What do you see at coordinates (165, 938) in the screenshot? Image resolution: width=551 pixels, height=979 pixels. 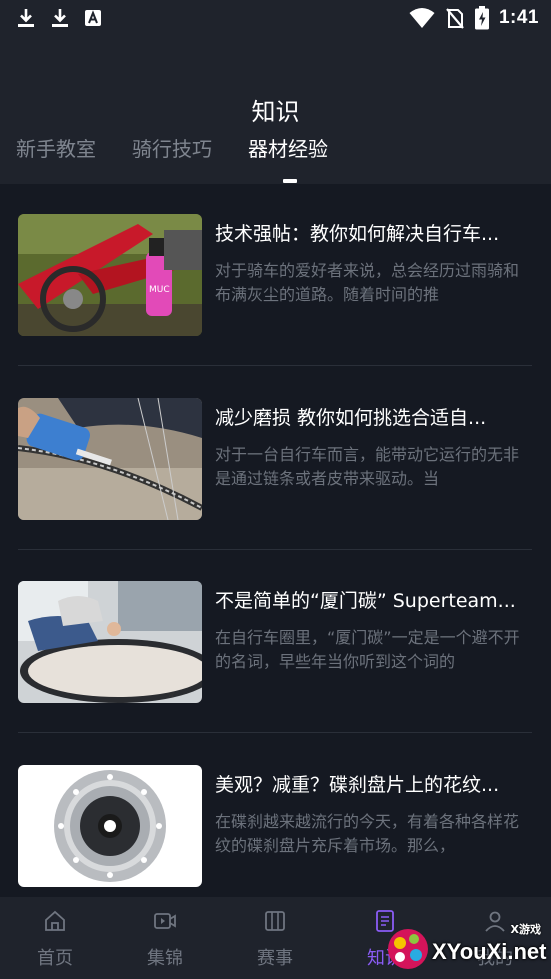 I see `nav-highlights: 集锦` at bounding box center [165, 938].